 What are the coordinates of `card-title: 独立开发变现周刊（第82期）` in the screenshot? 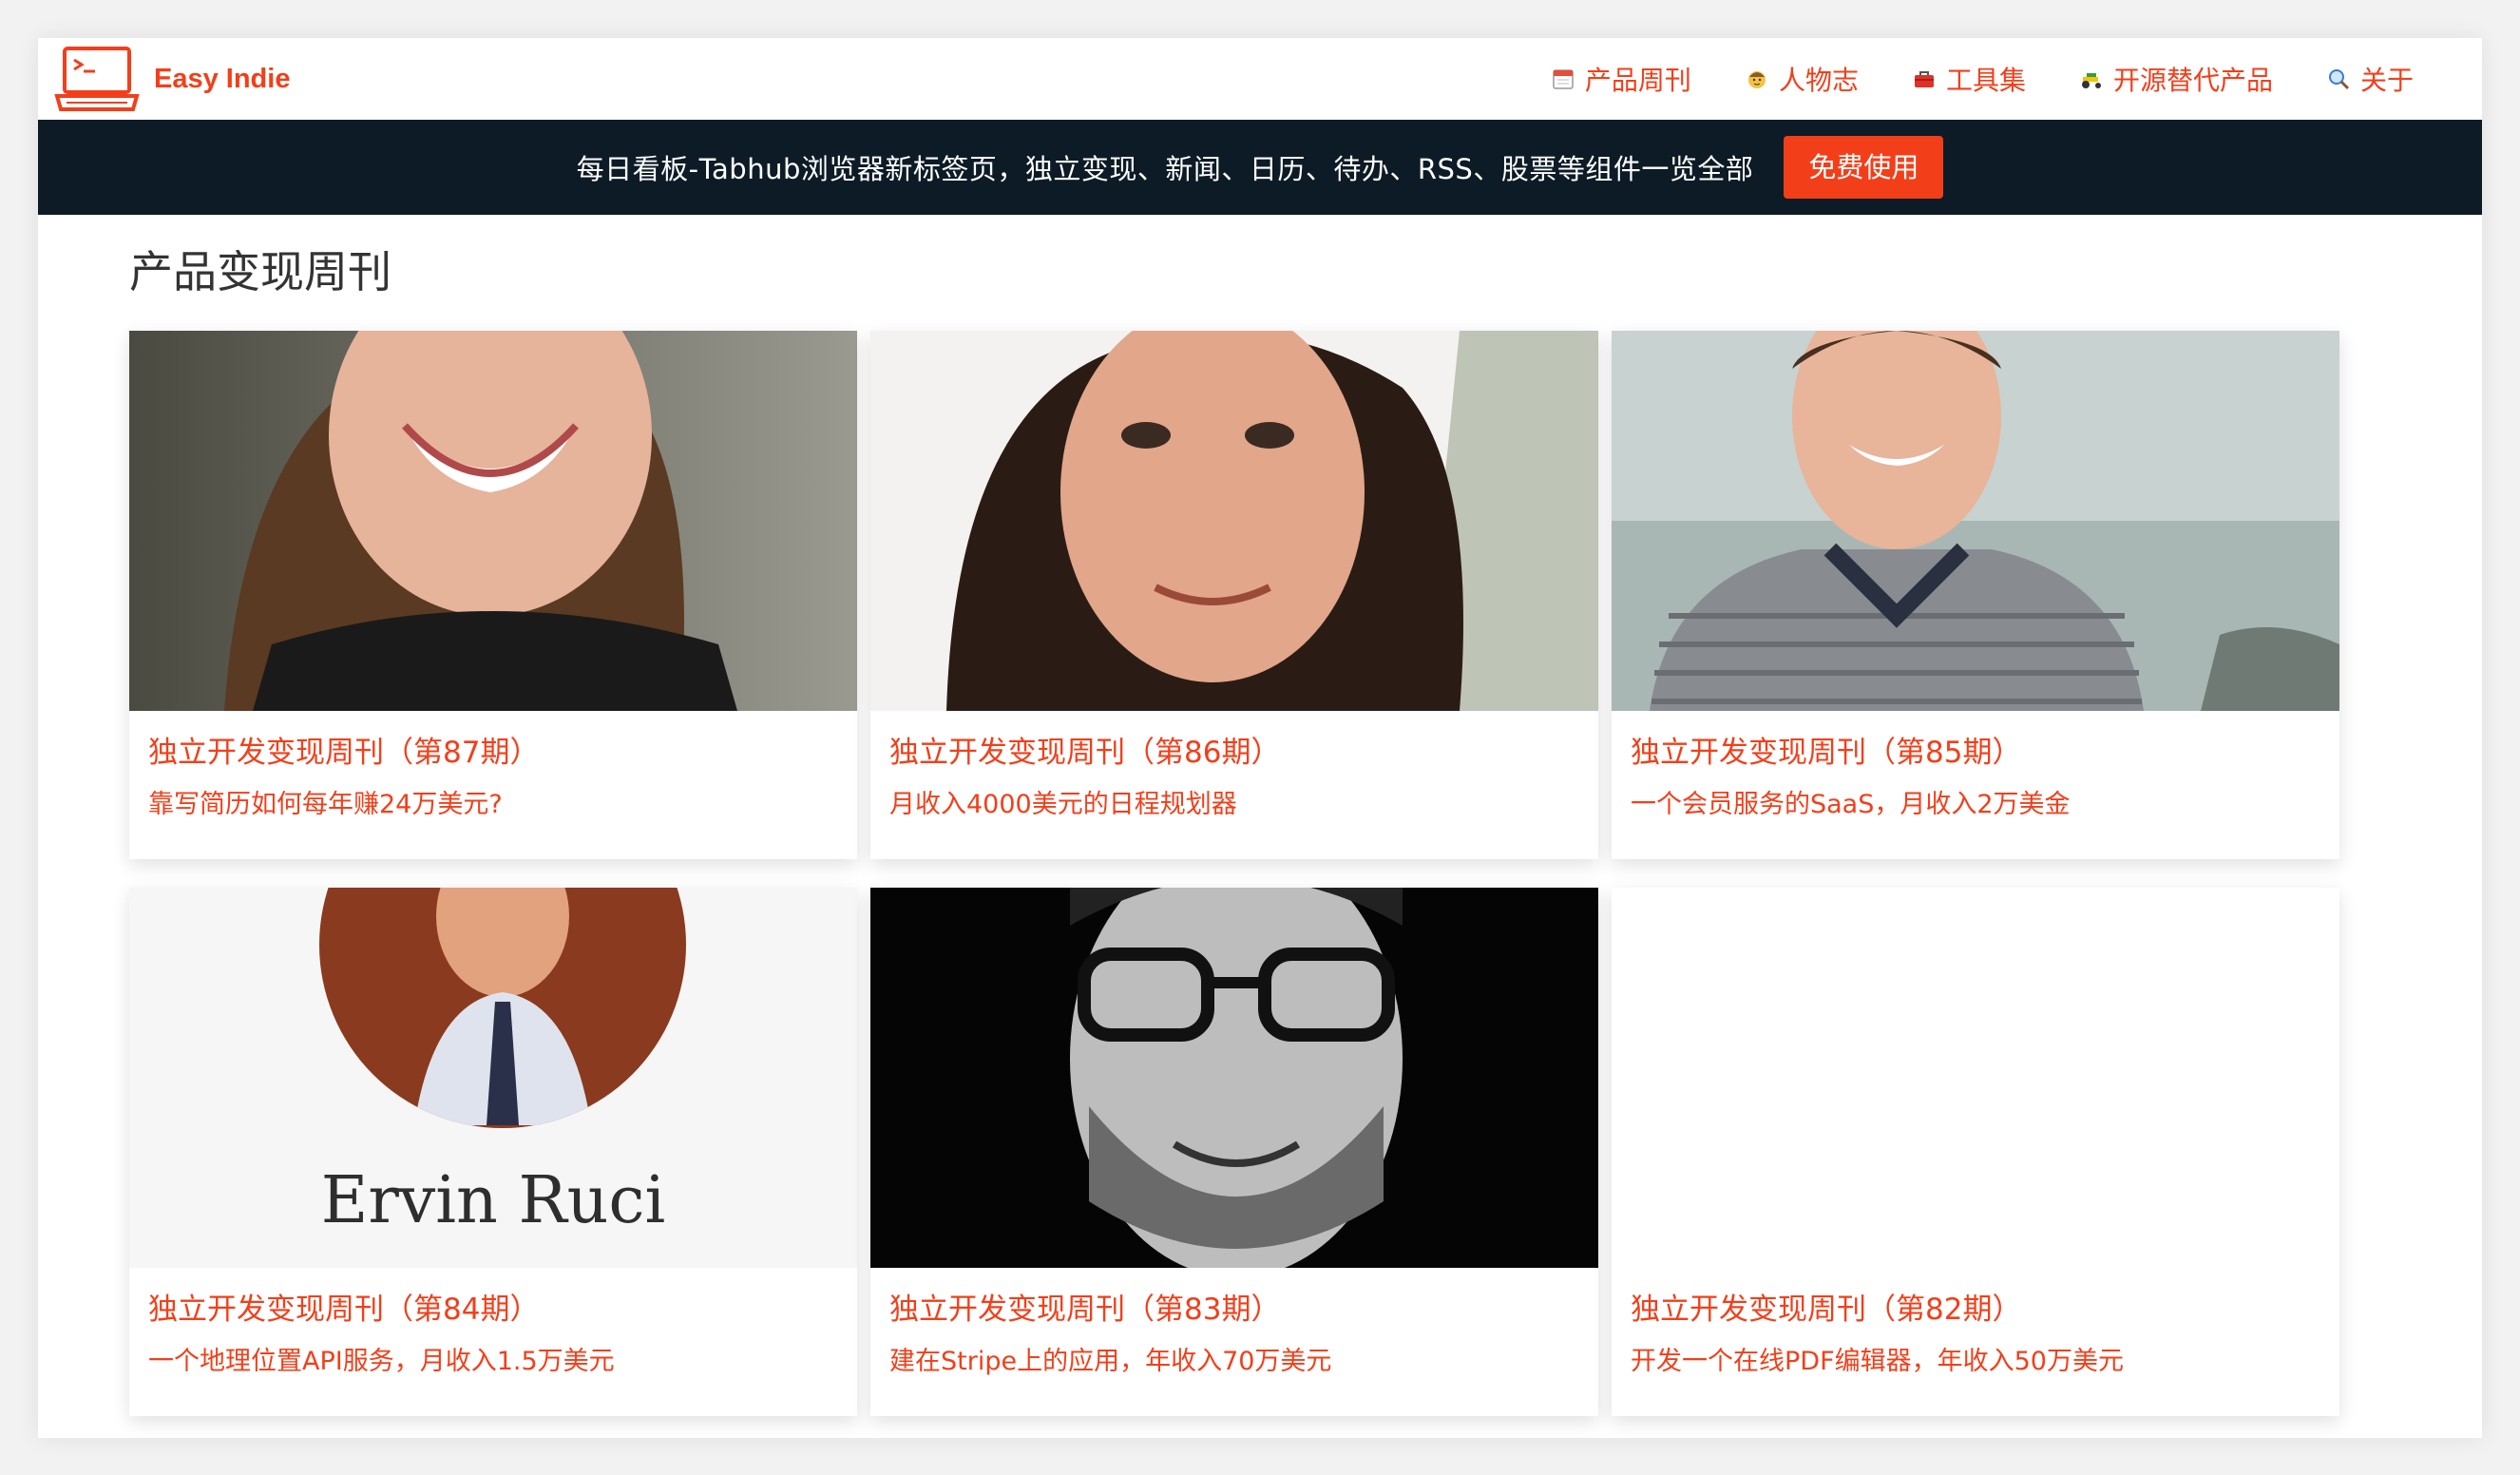 It's located at (1826, 1306).